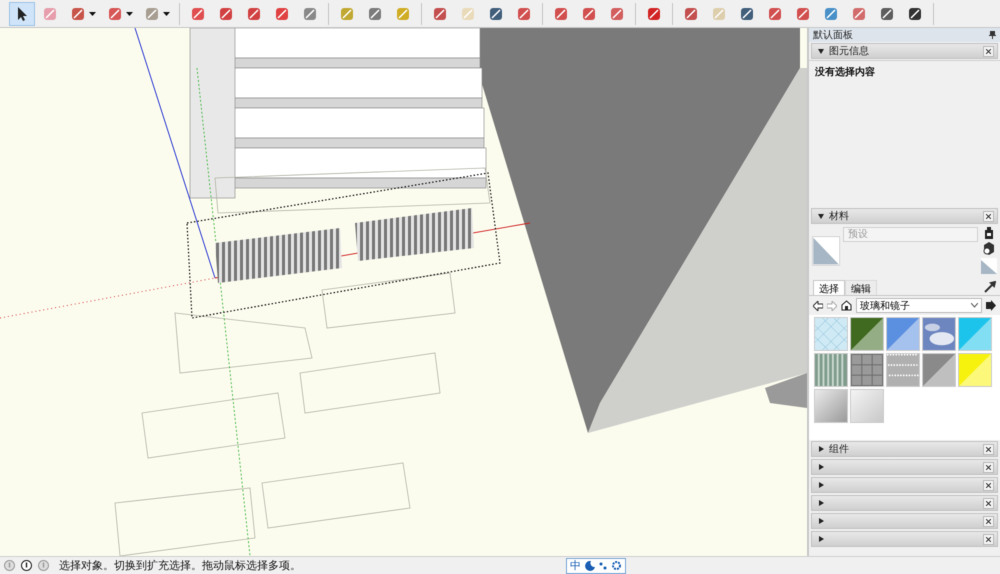 The height and width of the screenshot is (574, 1000). I want to click on panel-tab: 选择, so click(829, 287).